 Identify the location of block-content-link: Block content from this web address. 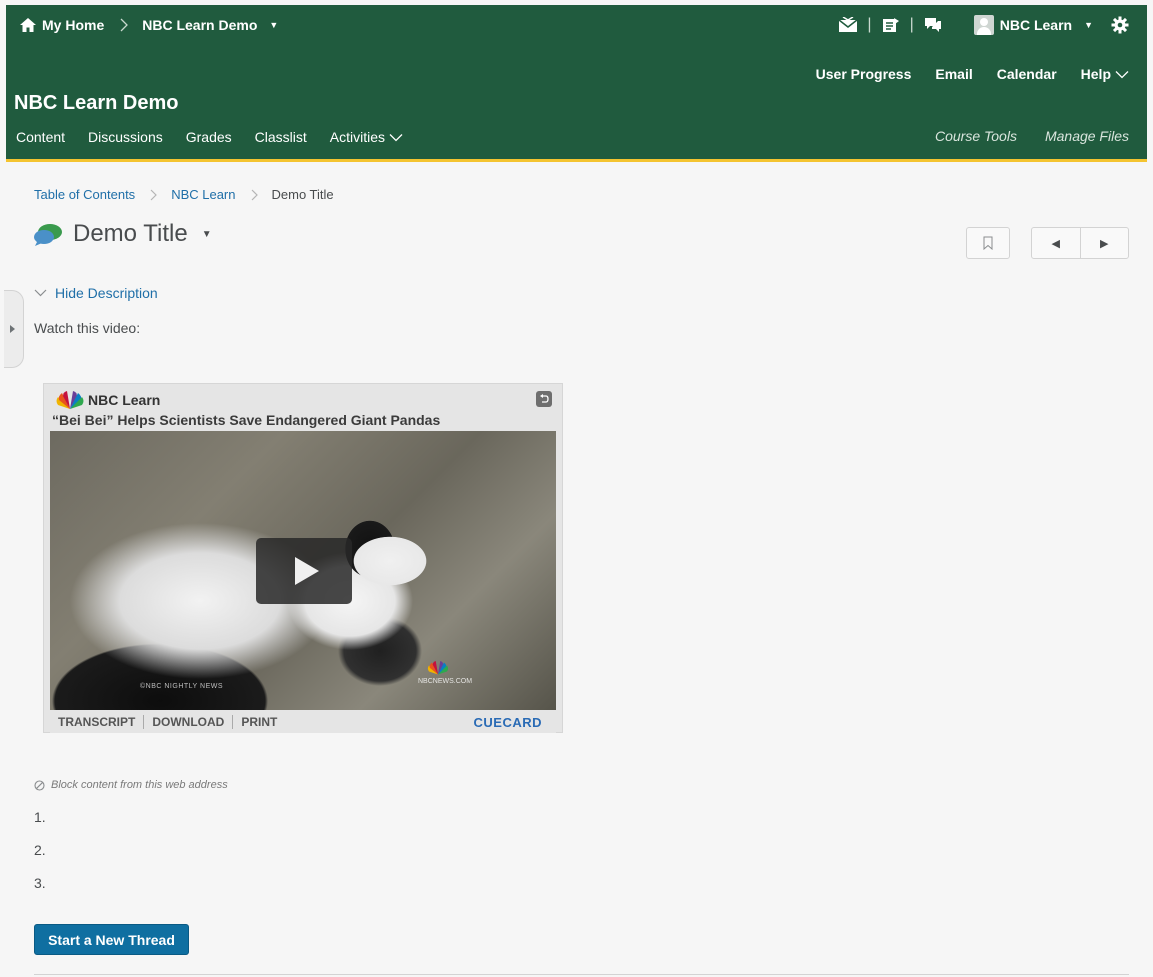
(131, 785).